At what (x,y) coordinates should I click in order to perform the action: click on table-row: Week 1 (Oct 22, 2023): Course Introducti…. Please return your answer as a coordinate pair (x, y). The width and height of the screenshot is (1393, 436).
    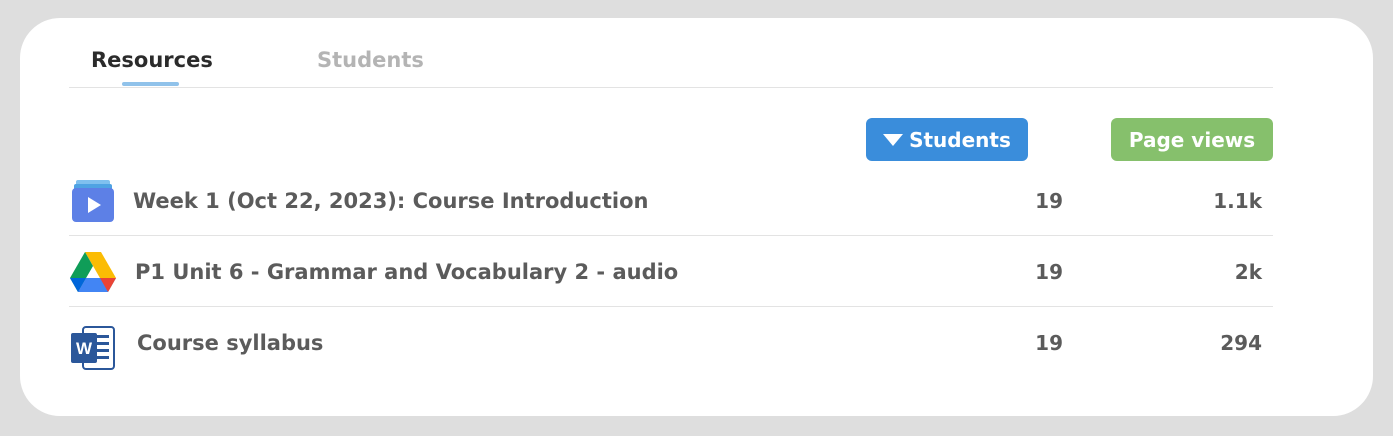
    Looking at the image, I should click on (671, 201).